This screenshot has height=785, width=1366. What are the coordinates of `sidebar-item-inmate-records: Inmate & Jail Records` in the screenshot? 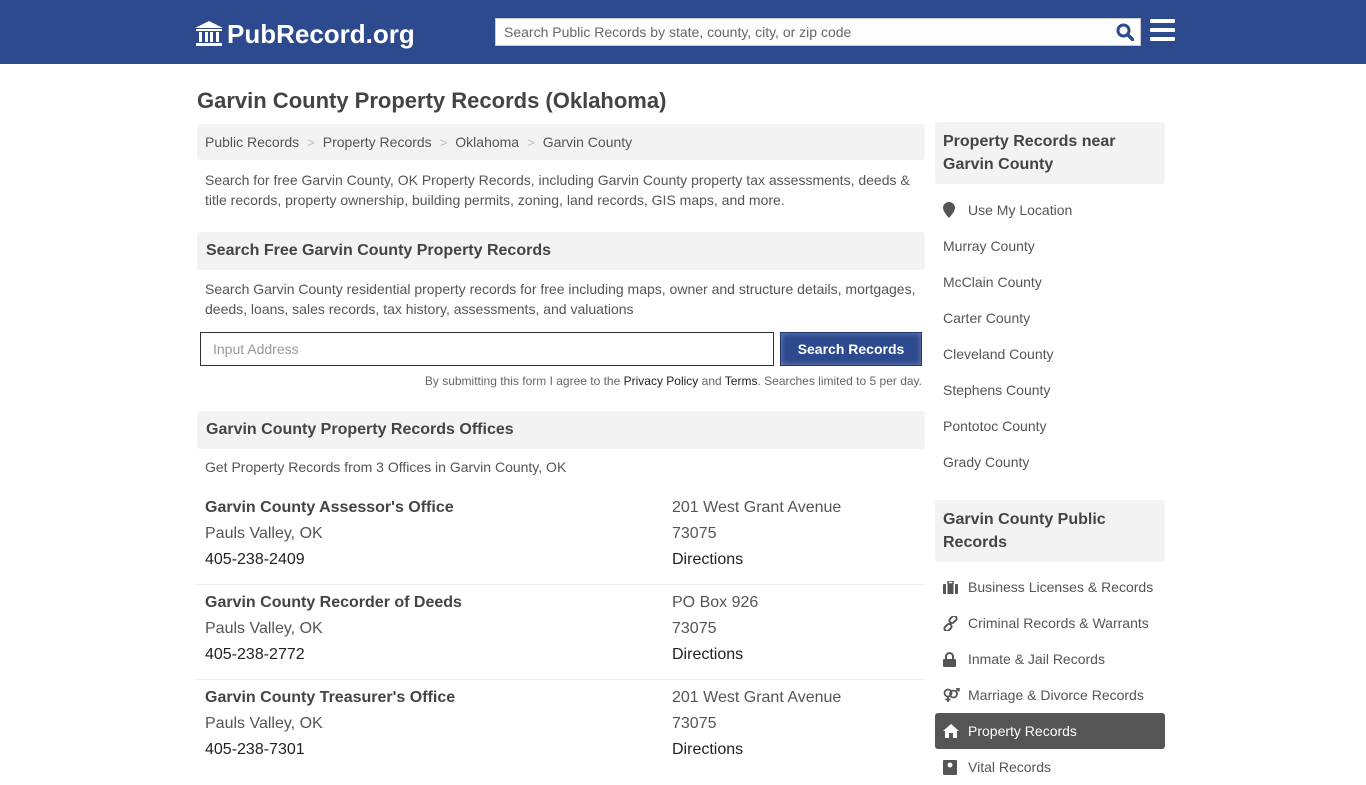 It's located at (1050, 659).